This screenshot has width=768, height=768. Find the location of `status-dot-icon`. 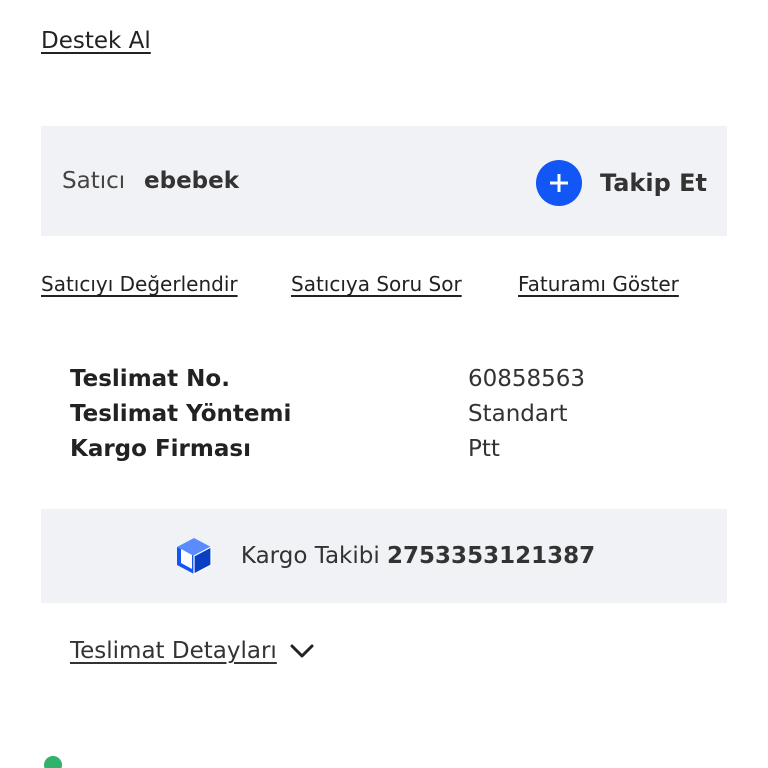

status-dot-icon is located at coordinates (53, 762).